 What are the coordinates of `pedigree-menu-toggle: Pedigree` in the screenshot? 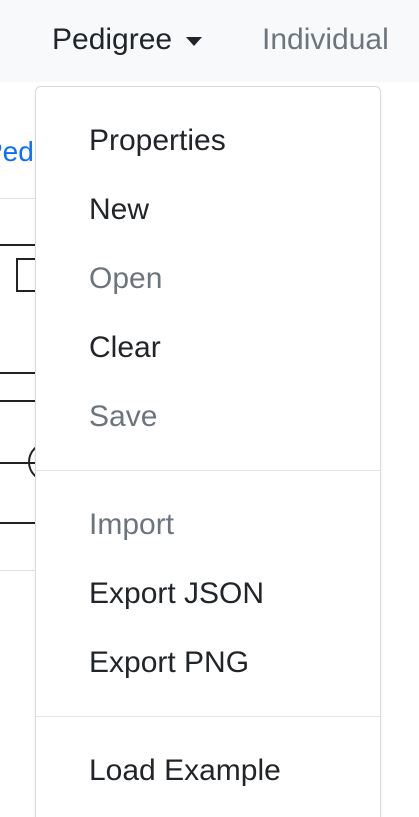 It's located at (127, 40).